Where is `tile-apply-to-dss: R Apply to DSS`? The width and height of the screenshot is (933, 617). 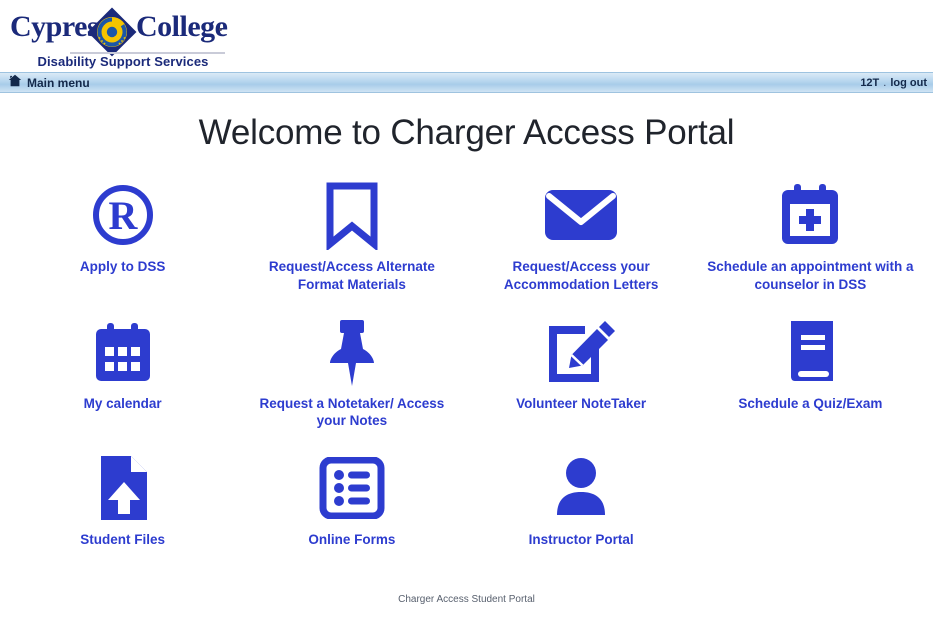
tile-apply-to-dss: R Apply to DSS is located at coordinates (122, 236).